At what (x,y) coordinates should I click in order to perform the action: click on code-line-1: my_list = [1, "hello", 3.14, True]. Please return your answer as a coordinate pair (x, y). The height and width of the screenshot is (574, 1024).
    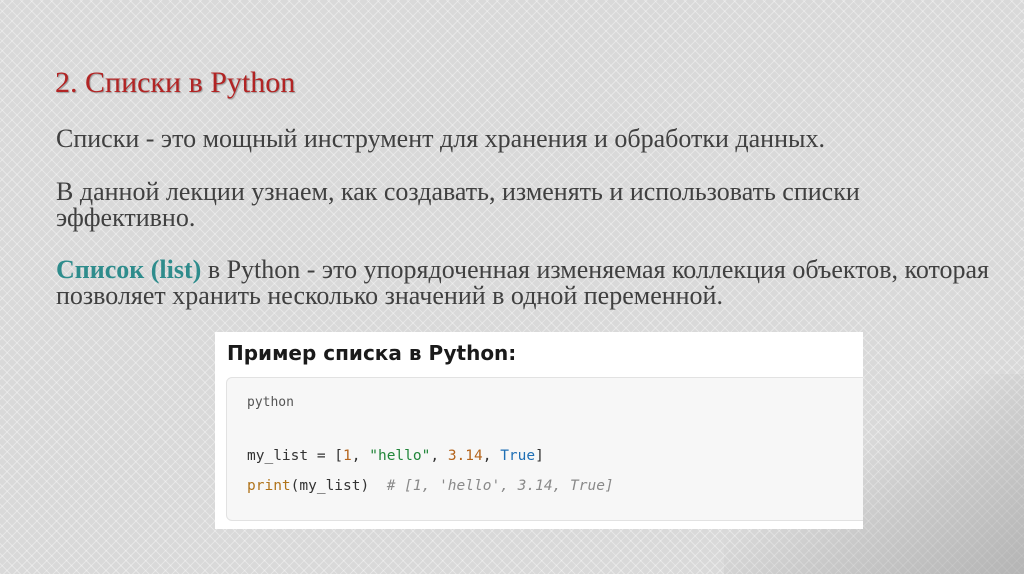
    Looking at the image, I should click on (395, 456).